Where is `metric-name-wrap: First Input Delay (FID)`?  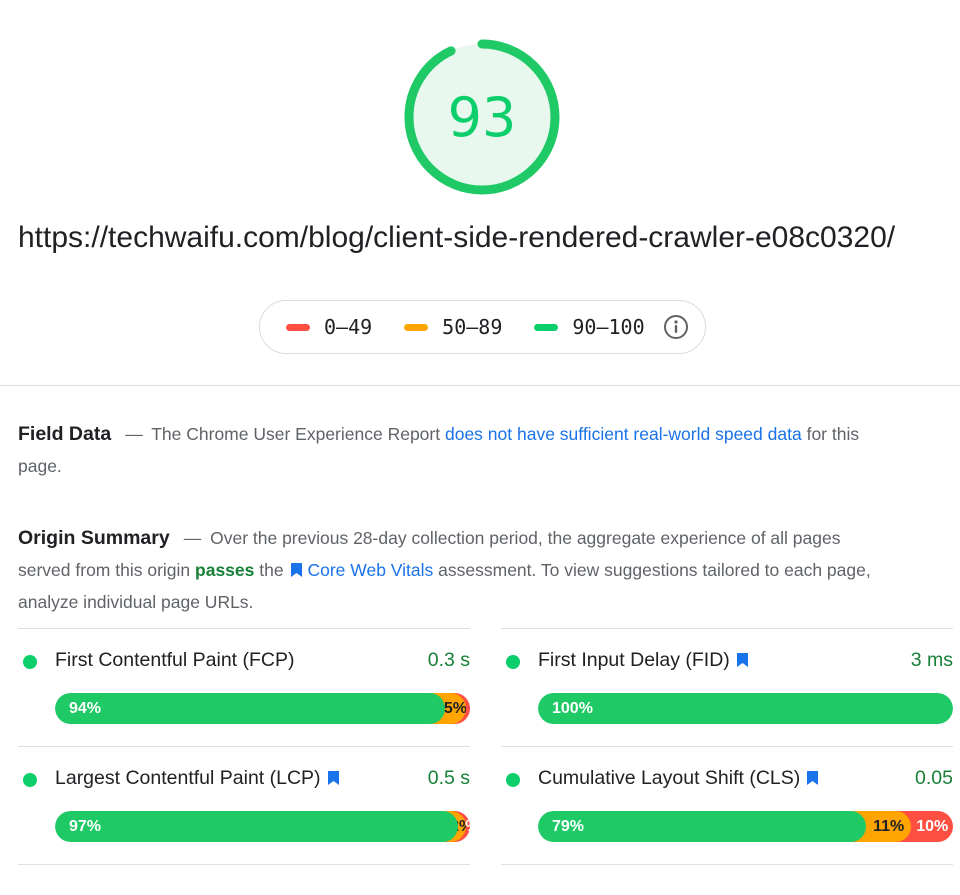
metric-name-wrap: First Input Delay (FID) is located at coordinates (645, 660).